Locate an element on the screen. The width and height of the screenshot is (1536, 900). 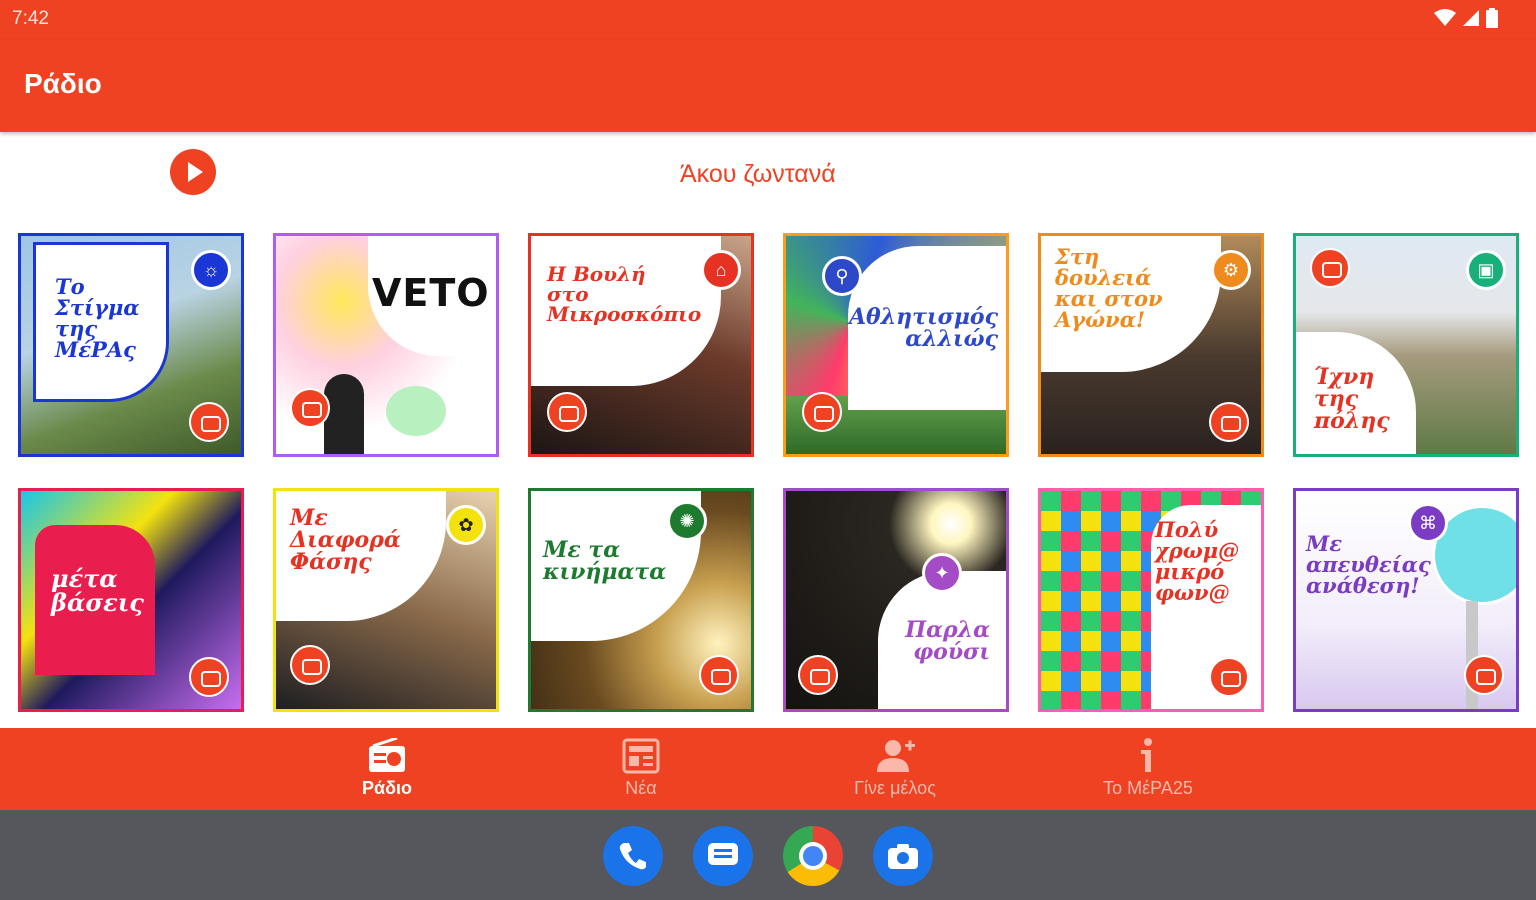
show-badge-icon: ⌘ is located at coordinates (1428, 523).